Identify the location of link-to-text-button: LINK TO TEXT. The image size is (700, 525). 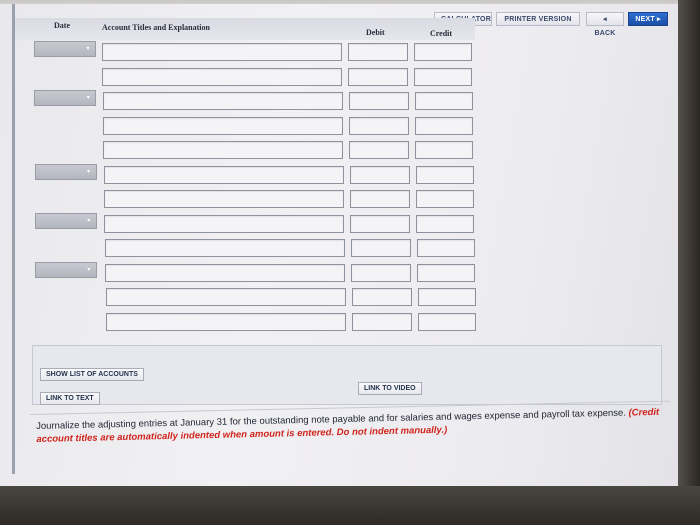
(70, 398).